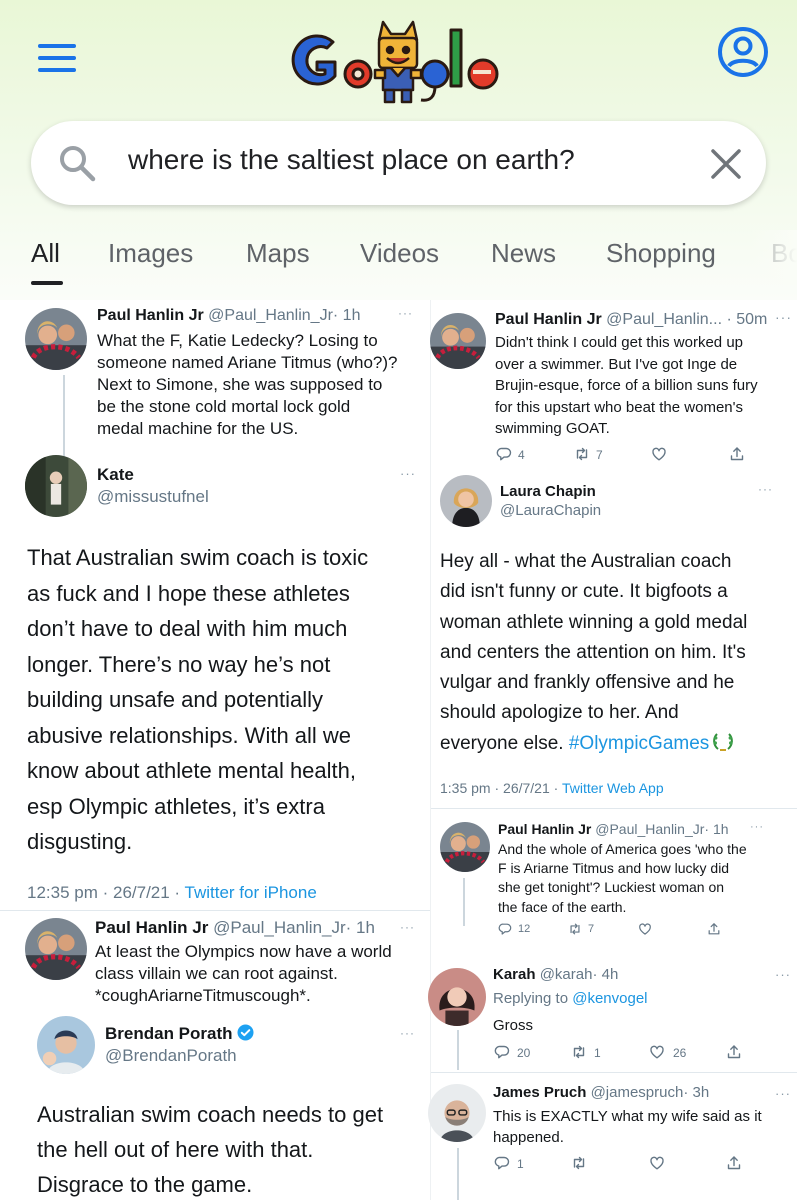 The width and height of the screenshot is (797, 1200). Describe the element at coordinates (680, 1053) in the screenshot. I see `like-count: 26` at that location.